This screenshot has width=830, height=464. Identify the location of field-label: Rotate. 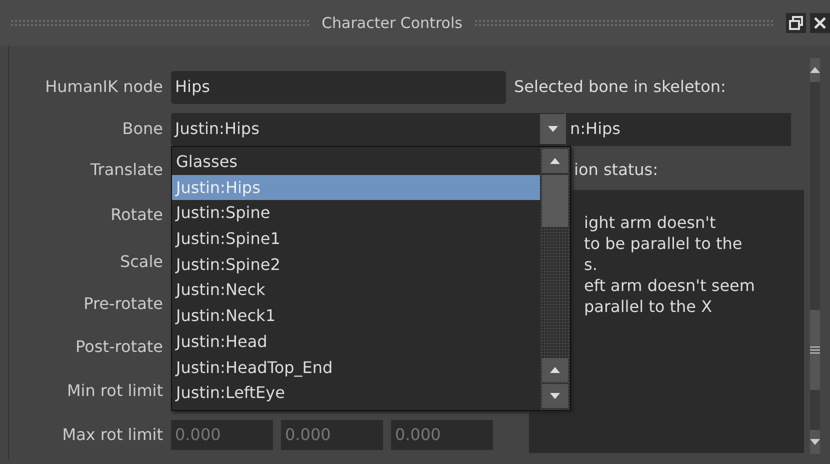
(136, 215).